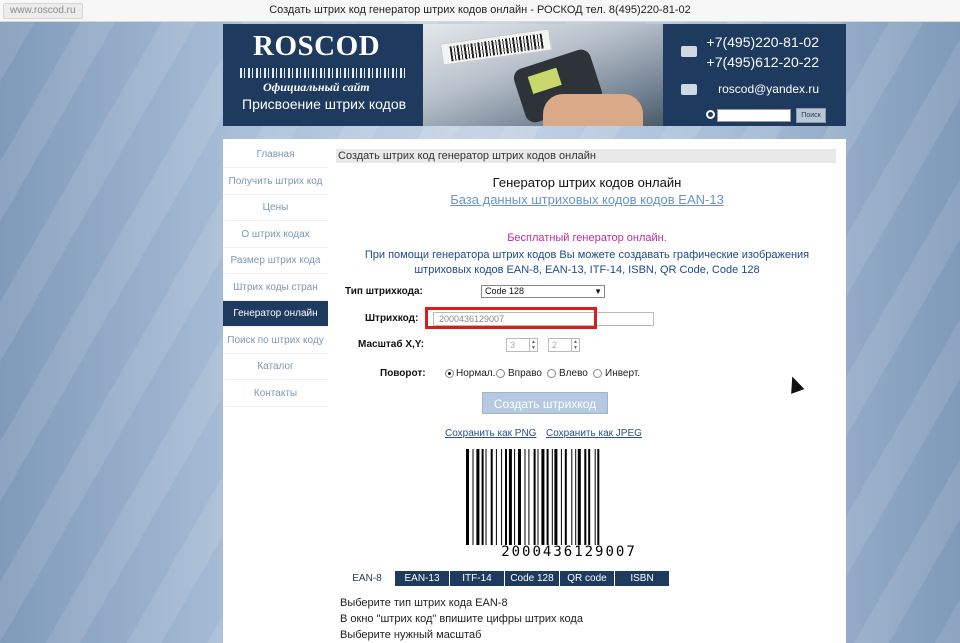 The width and height of the screenshot is (960, 643). What do you see at coordinates (505, 291) in the screenshot?
I see `barcode-type-value: Code 128` at bounding box center [505, 291].